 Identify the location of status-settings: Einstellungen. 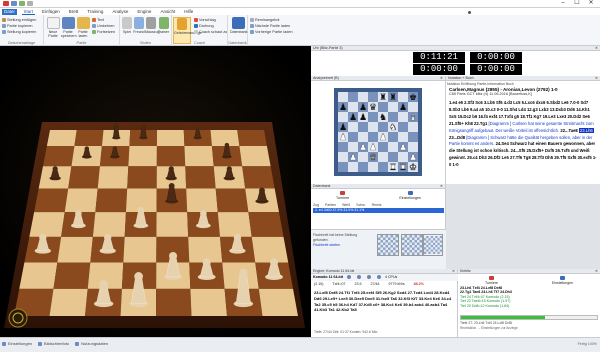
(17, 343).